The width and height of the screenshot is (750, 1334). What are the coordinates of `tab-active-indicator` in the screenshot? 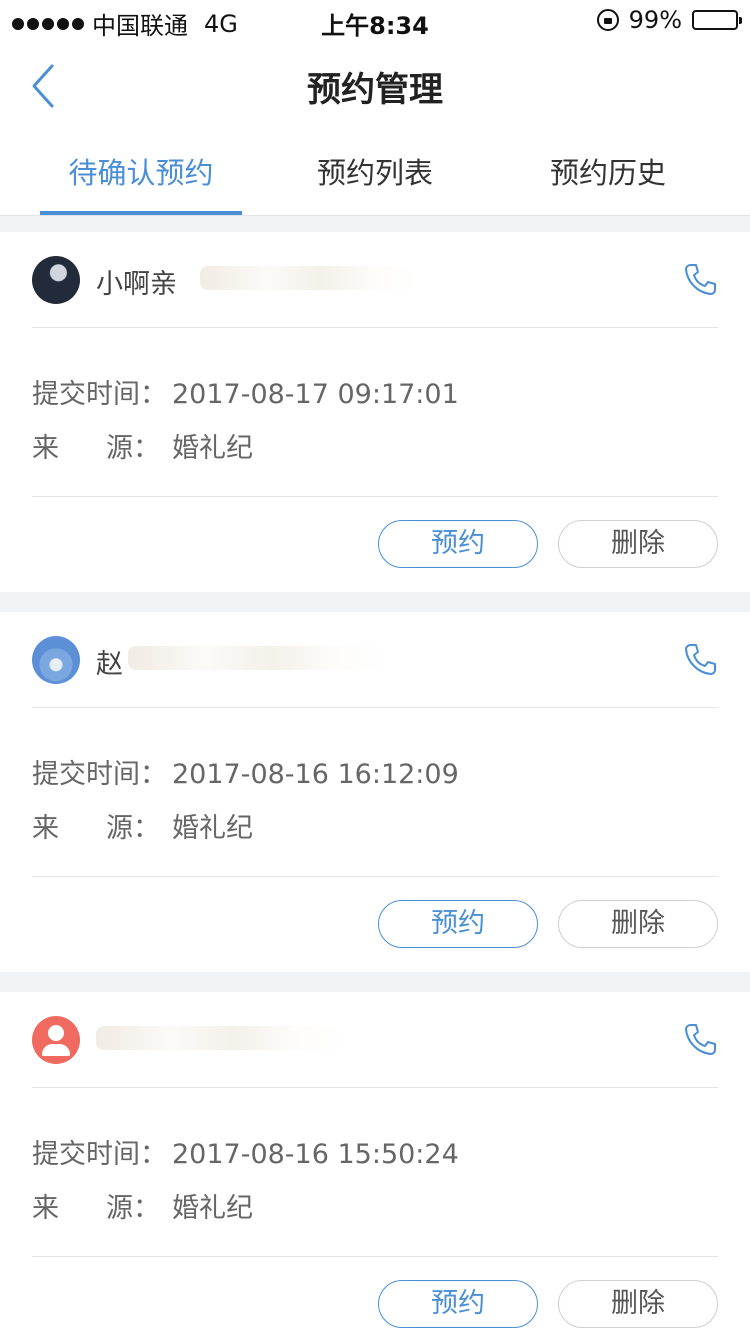 It's located at (141, 213).